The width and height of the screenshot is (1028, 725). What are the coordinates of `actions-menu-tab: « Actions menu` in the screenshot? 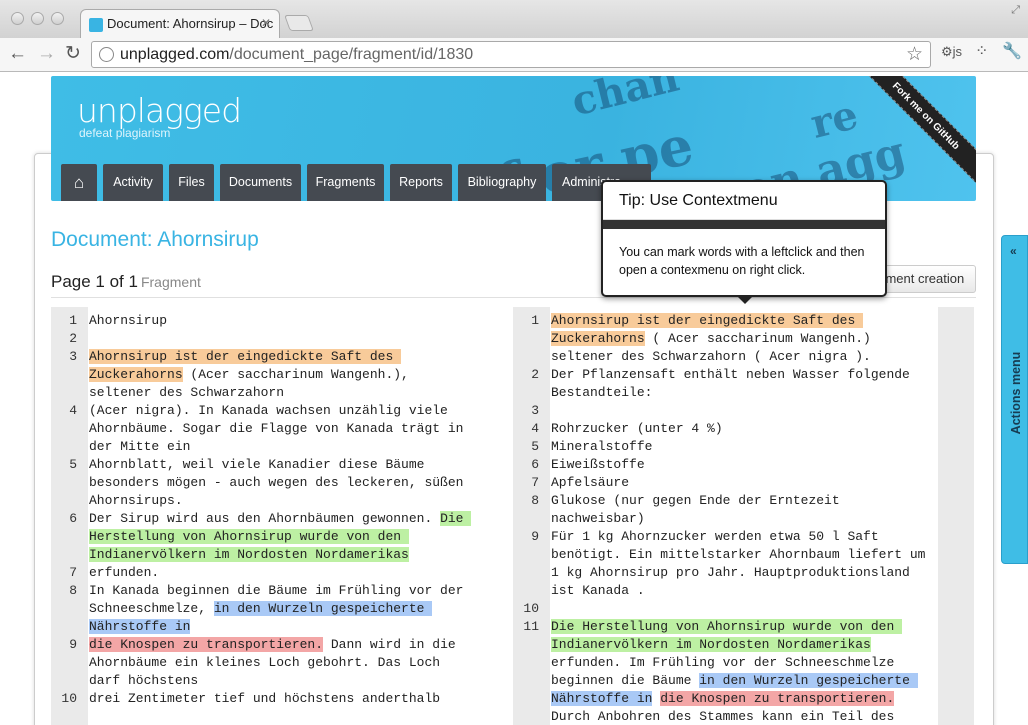 It's located at (1014, 399).